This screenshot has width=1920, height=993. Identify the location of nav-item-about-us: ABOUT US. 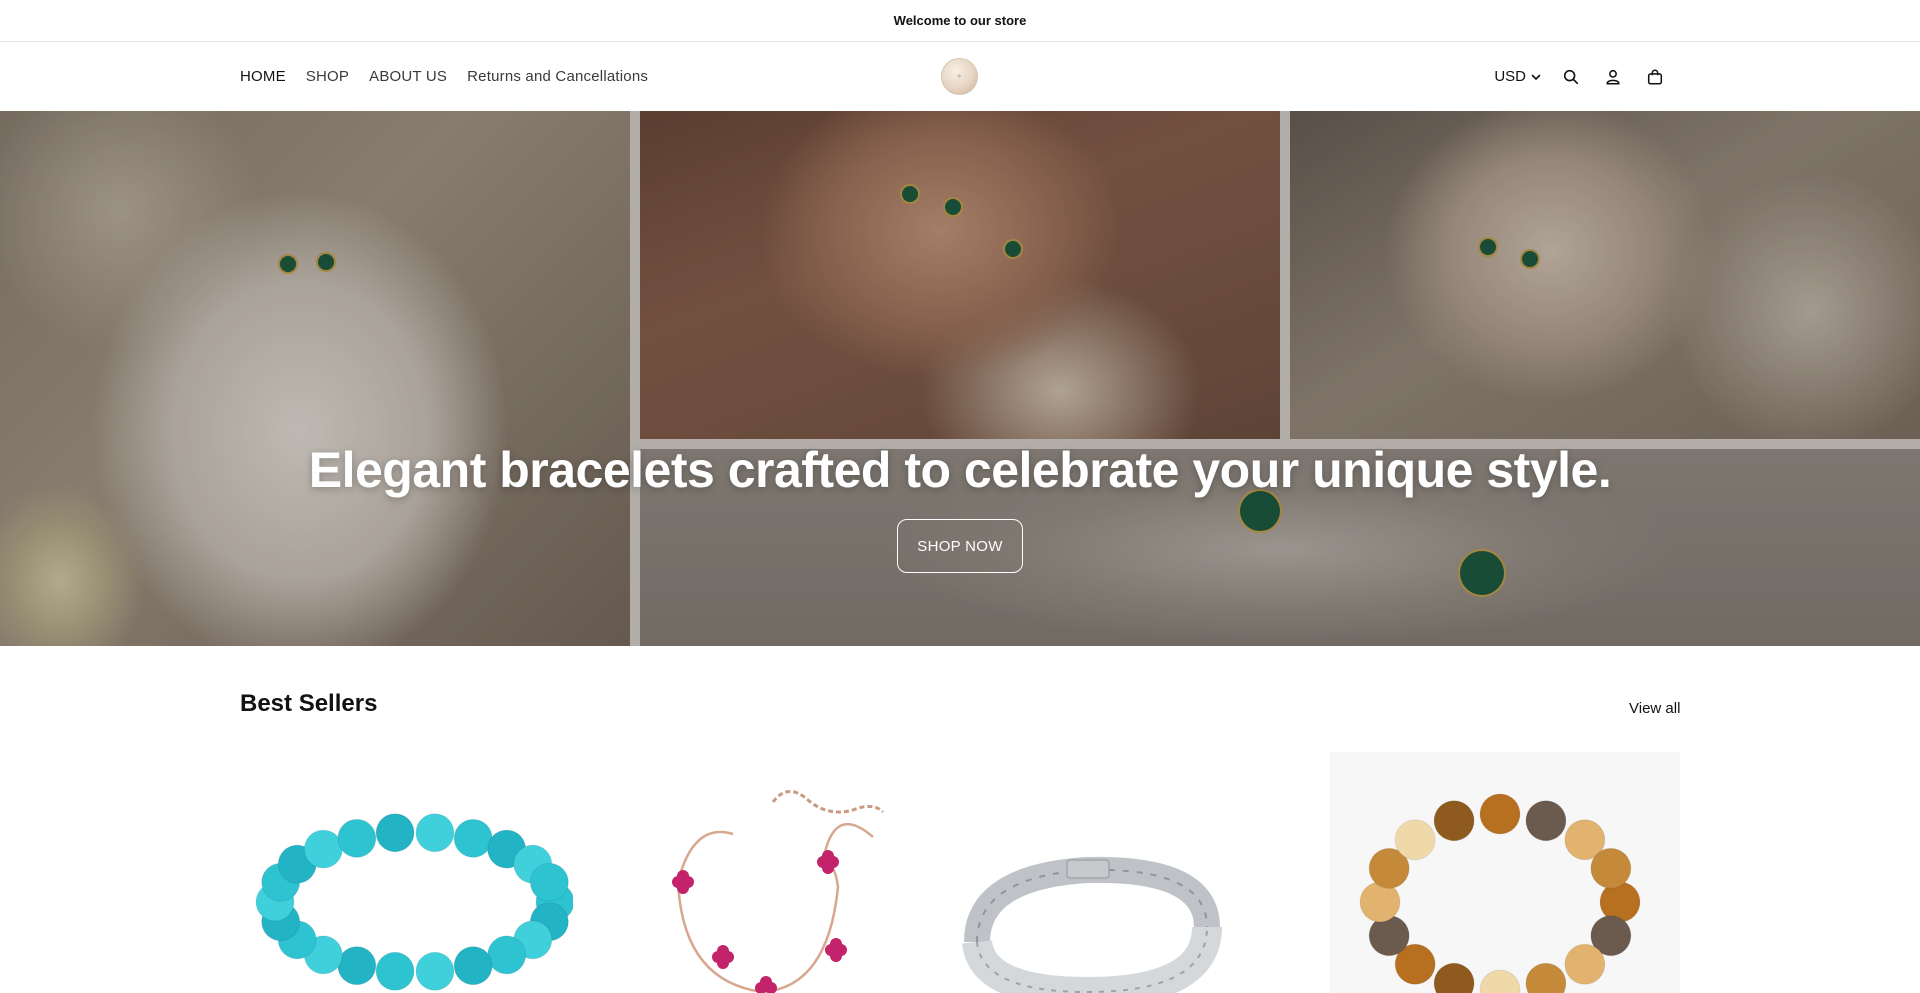
(408, 76).